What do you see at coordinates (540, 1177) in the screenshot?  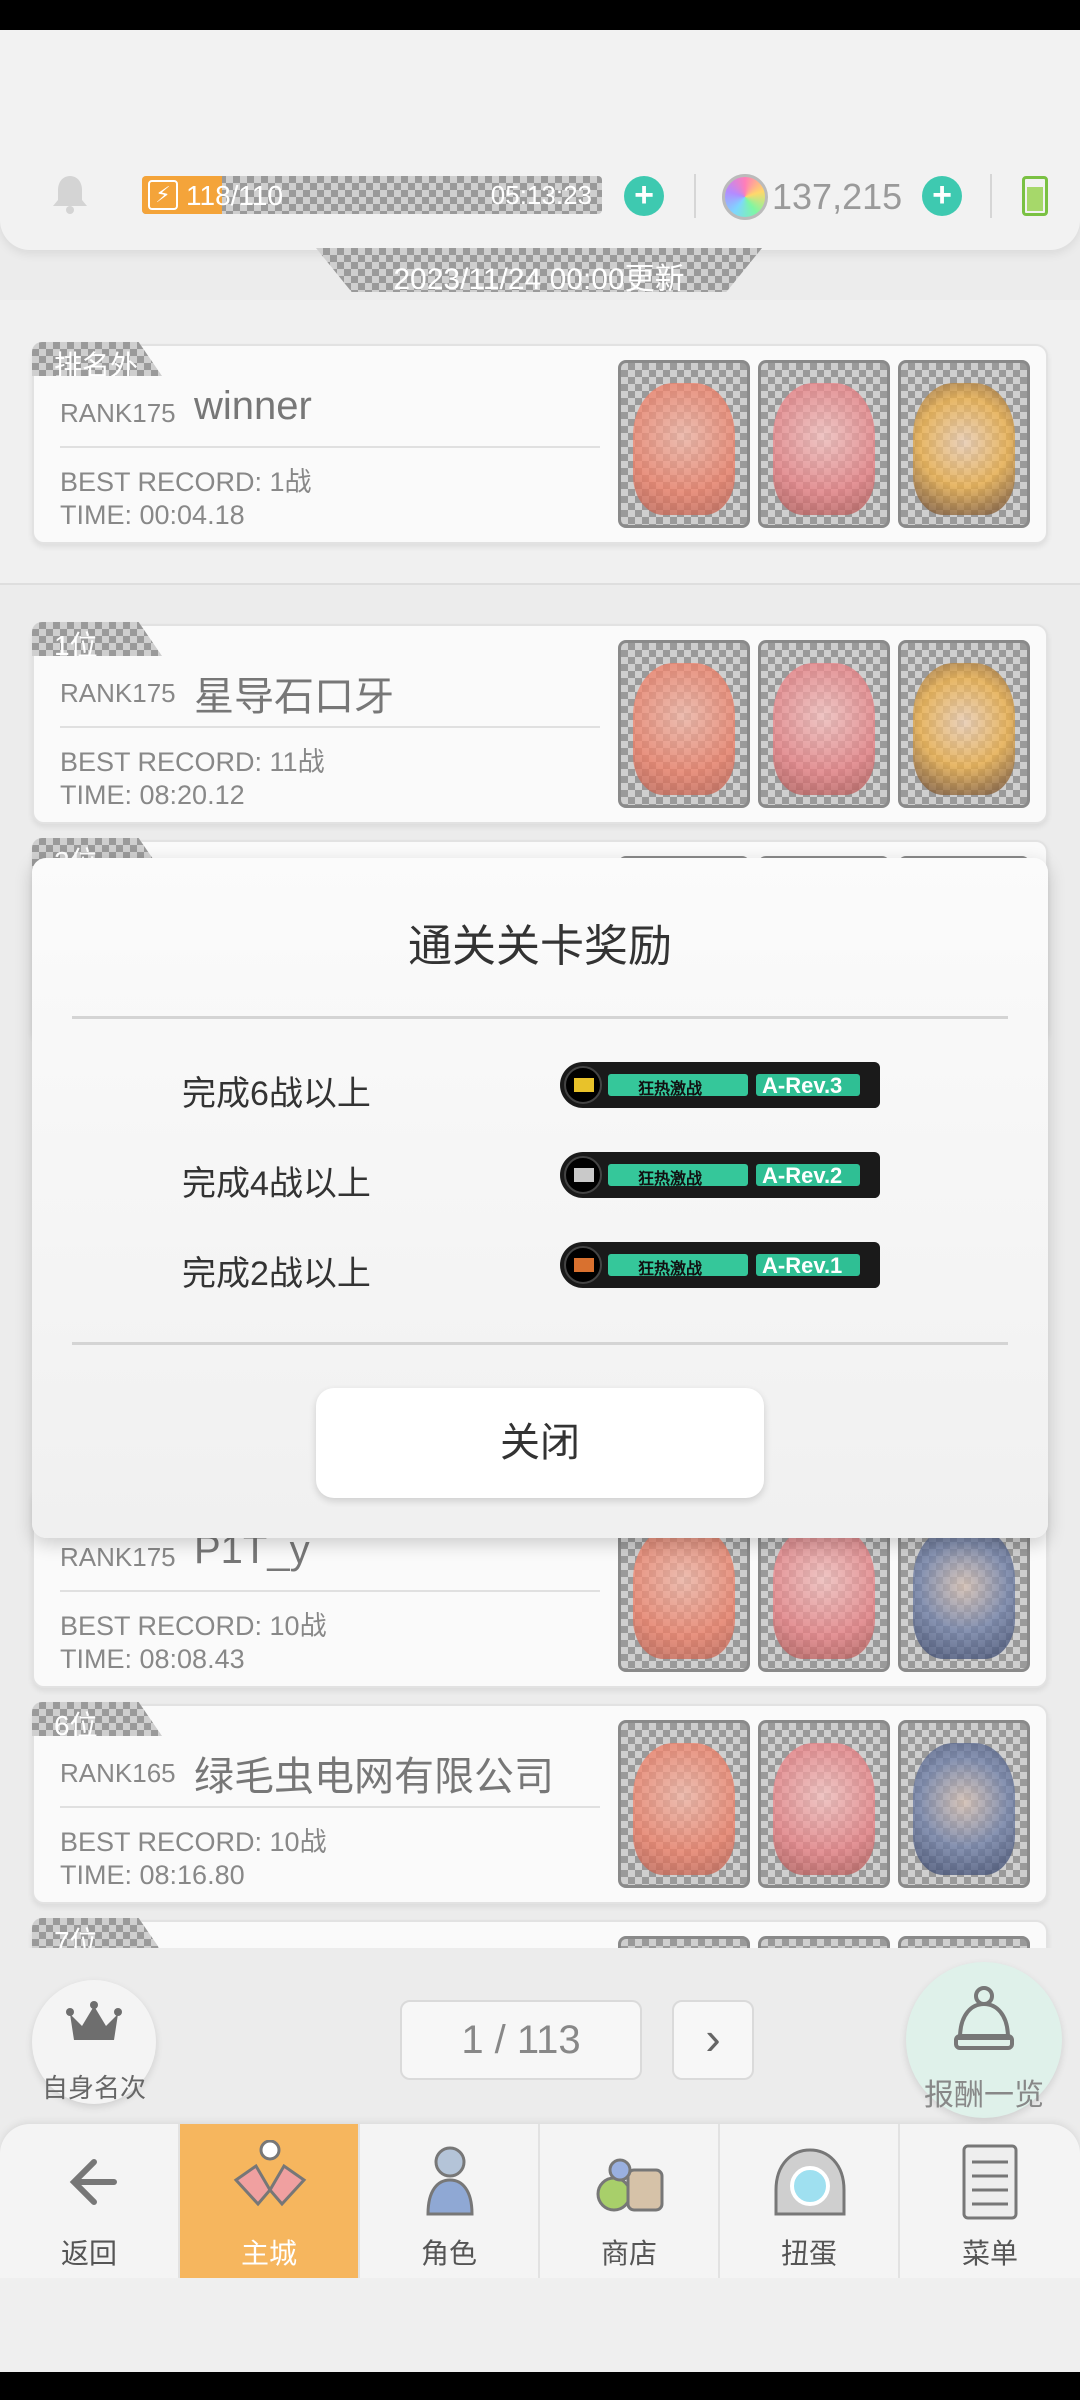 I see `reward-row: 完成4战以上 狂热激战 A-Rev.2` at bounding box center [540, 1177].